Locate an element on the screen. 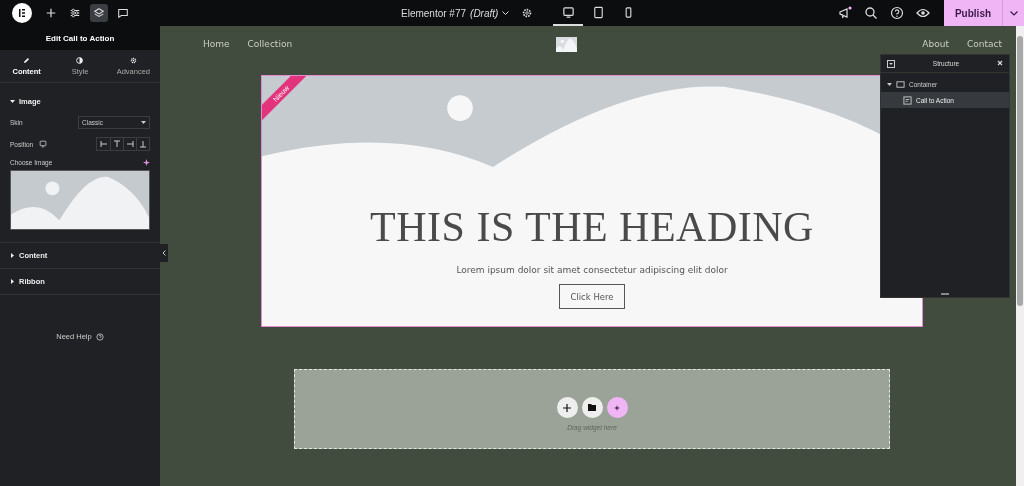  cta-button: Click Here is located at coordinates (592, 296).